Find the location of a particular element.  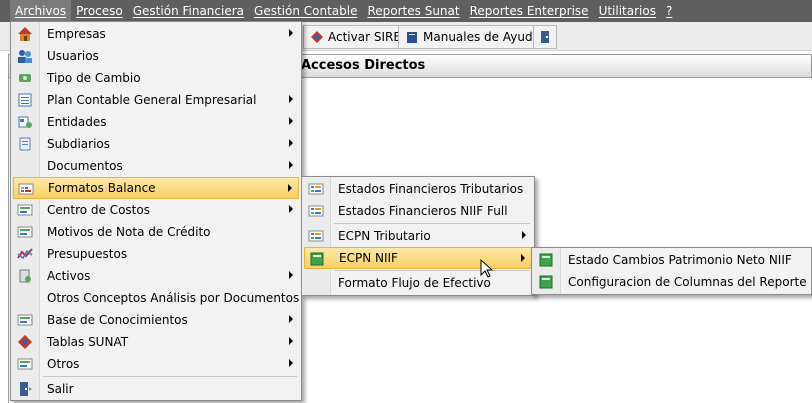

activar-sire-button: Activar SIRE is located at coordinates (355, 37).